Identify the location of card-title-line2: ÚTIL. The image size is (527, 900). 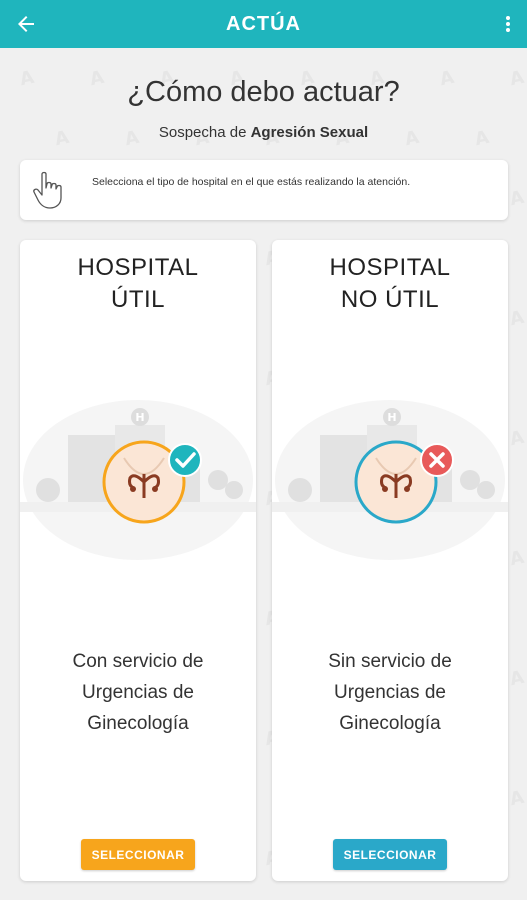
(137, 299).